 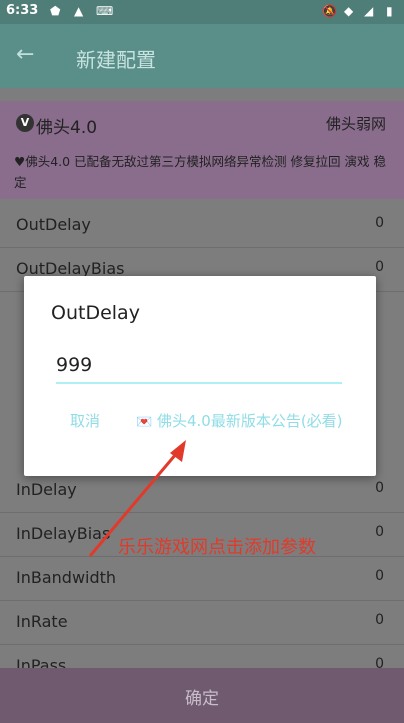 What do you see at coordinates (217, 547) in the screenshot?
I see `annotation-text: 乐乐游戏网点击添加参数` at bounding box center [217, 547].